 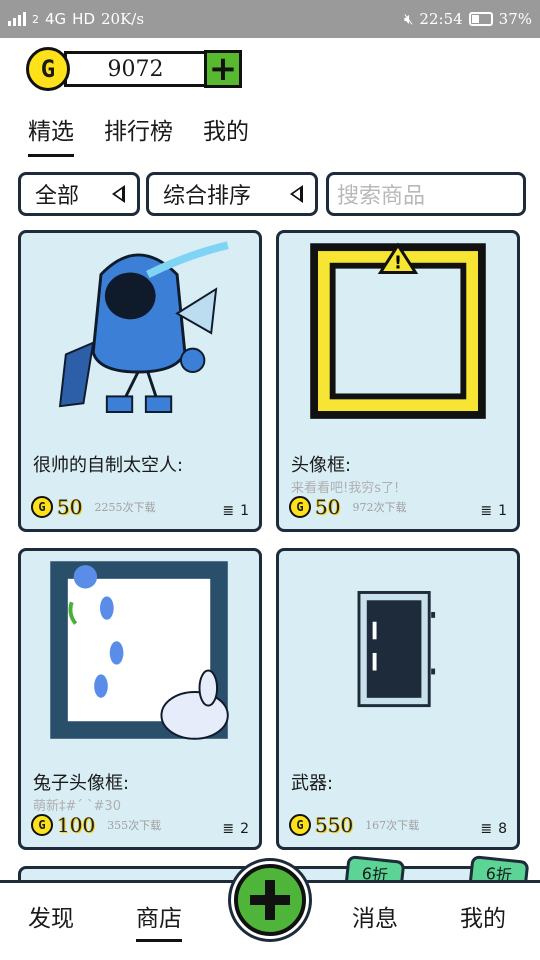 What do you see at coordinates (125, 507) in the screenshot?
I see `download-count: 2255次下载` at bounding box center [125, 507].